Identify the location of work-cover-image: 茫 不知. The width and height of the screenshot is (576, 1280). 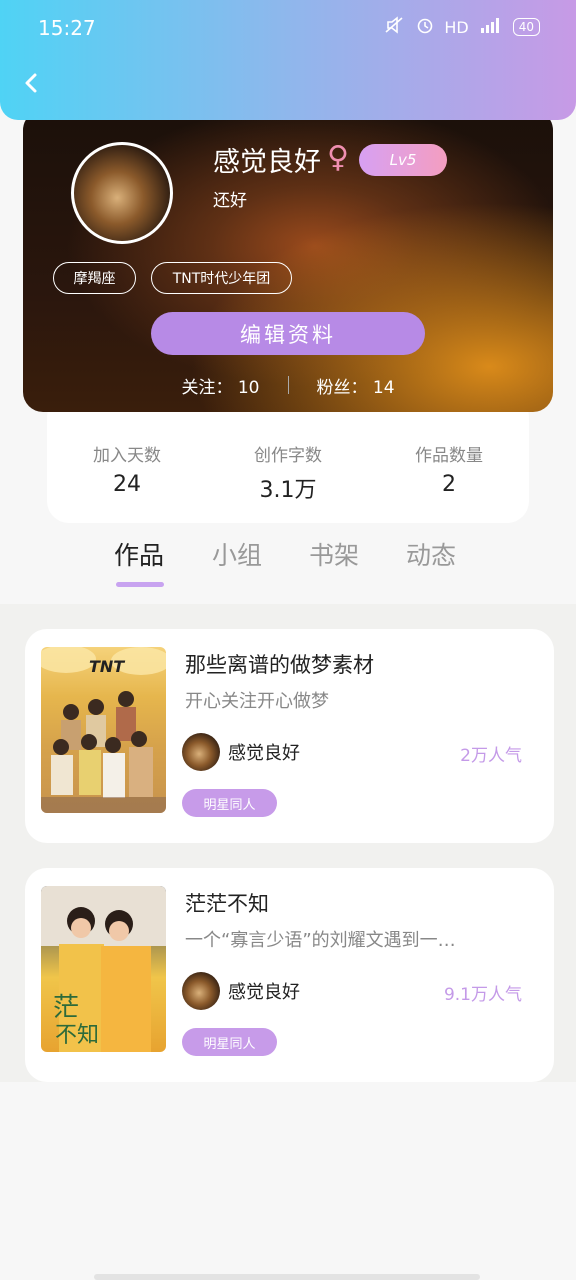
(103, 969).